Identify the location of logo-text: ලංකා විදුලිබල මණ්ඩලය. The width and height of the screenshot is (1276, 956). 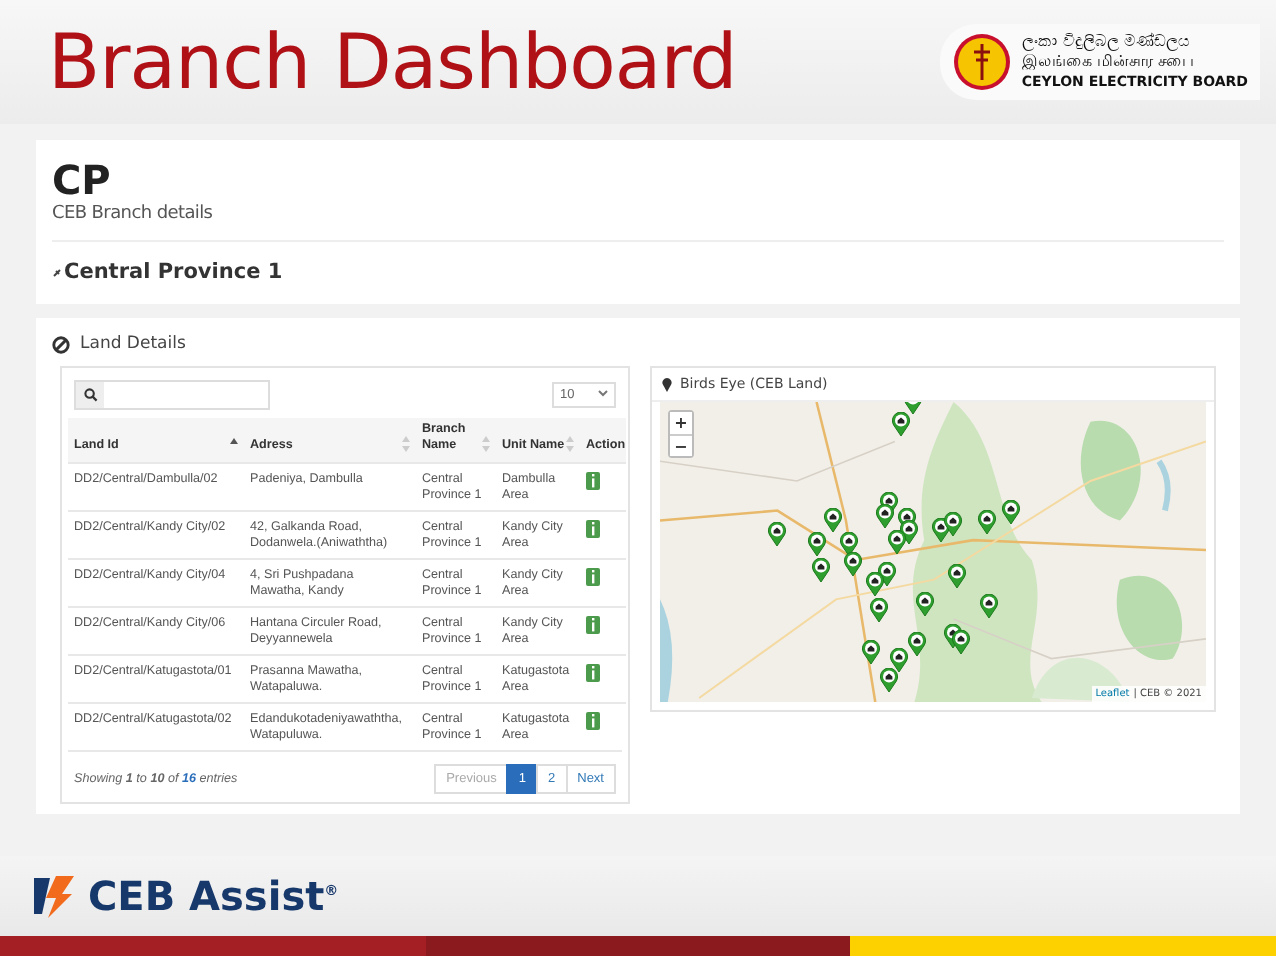
(1106, 42).